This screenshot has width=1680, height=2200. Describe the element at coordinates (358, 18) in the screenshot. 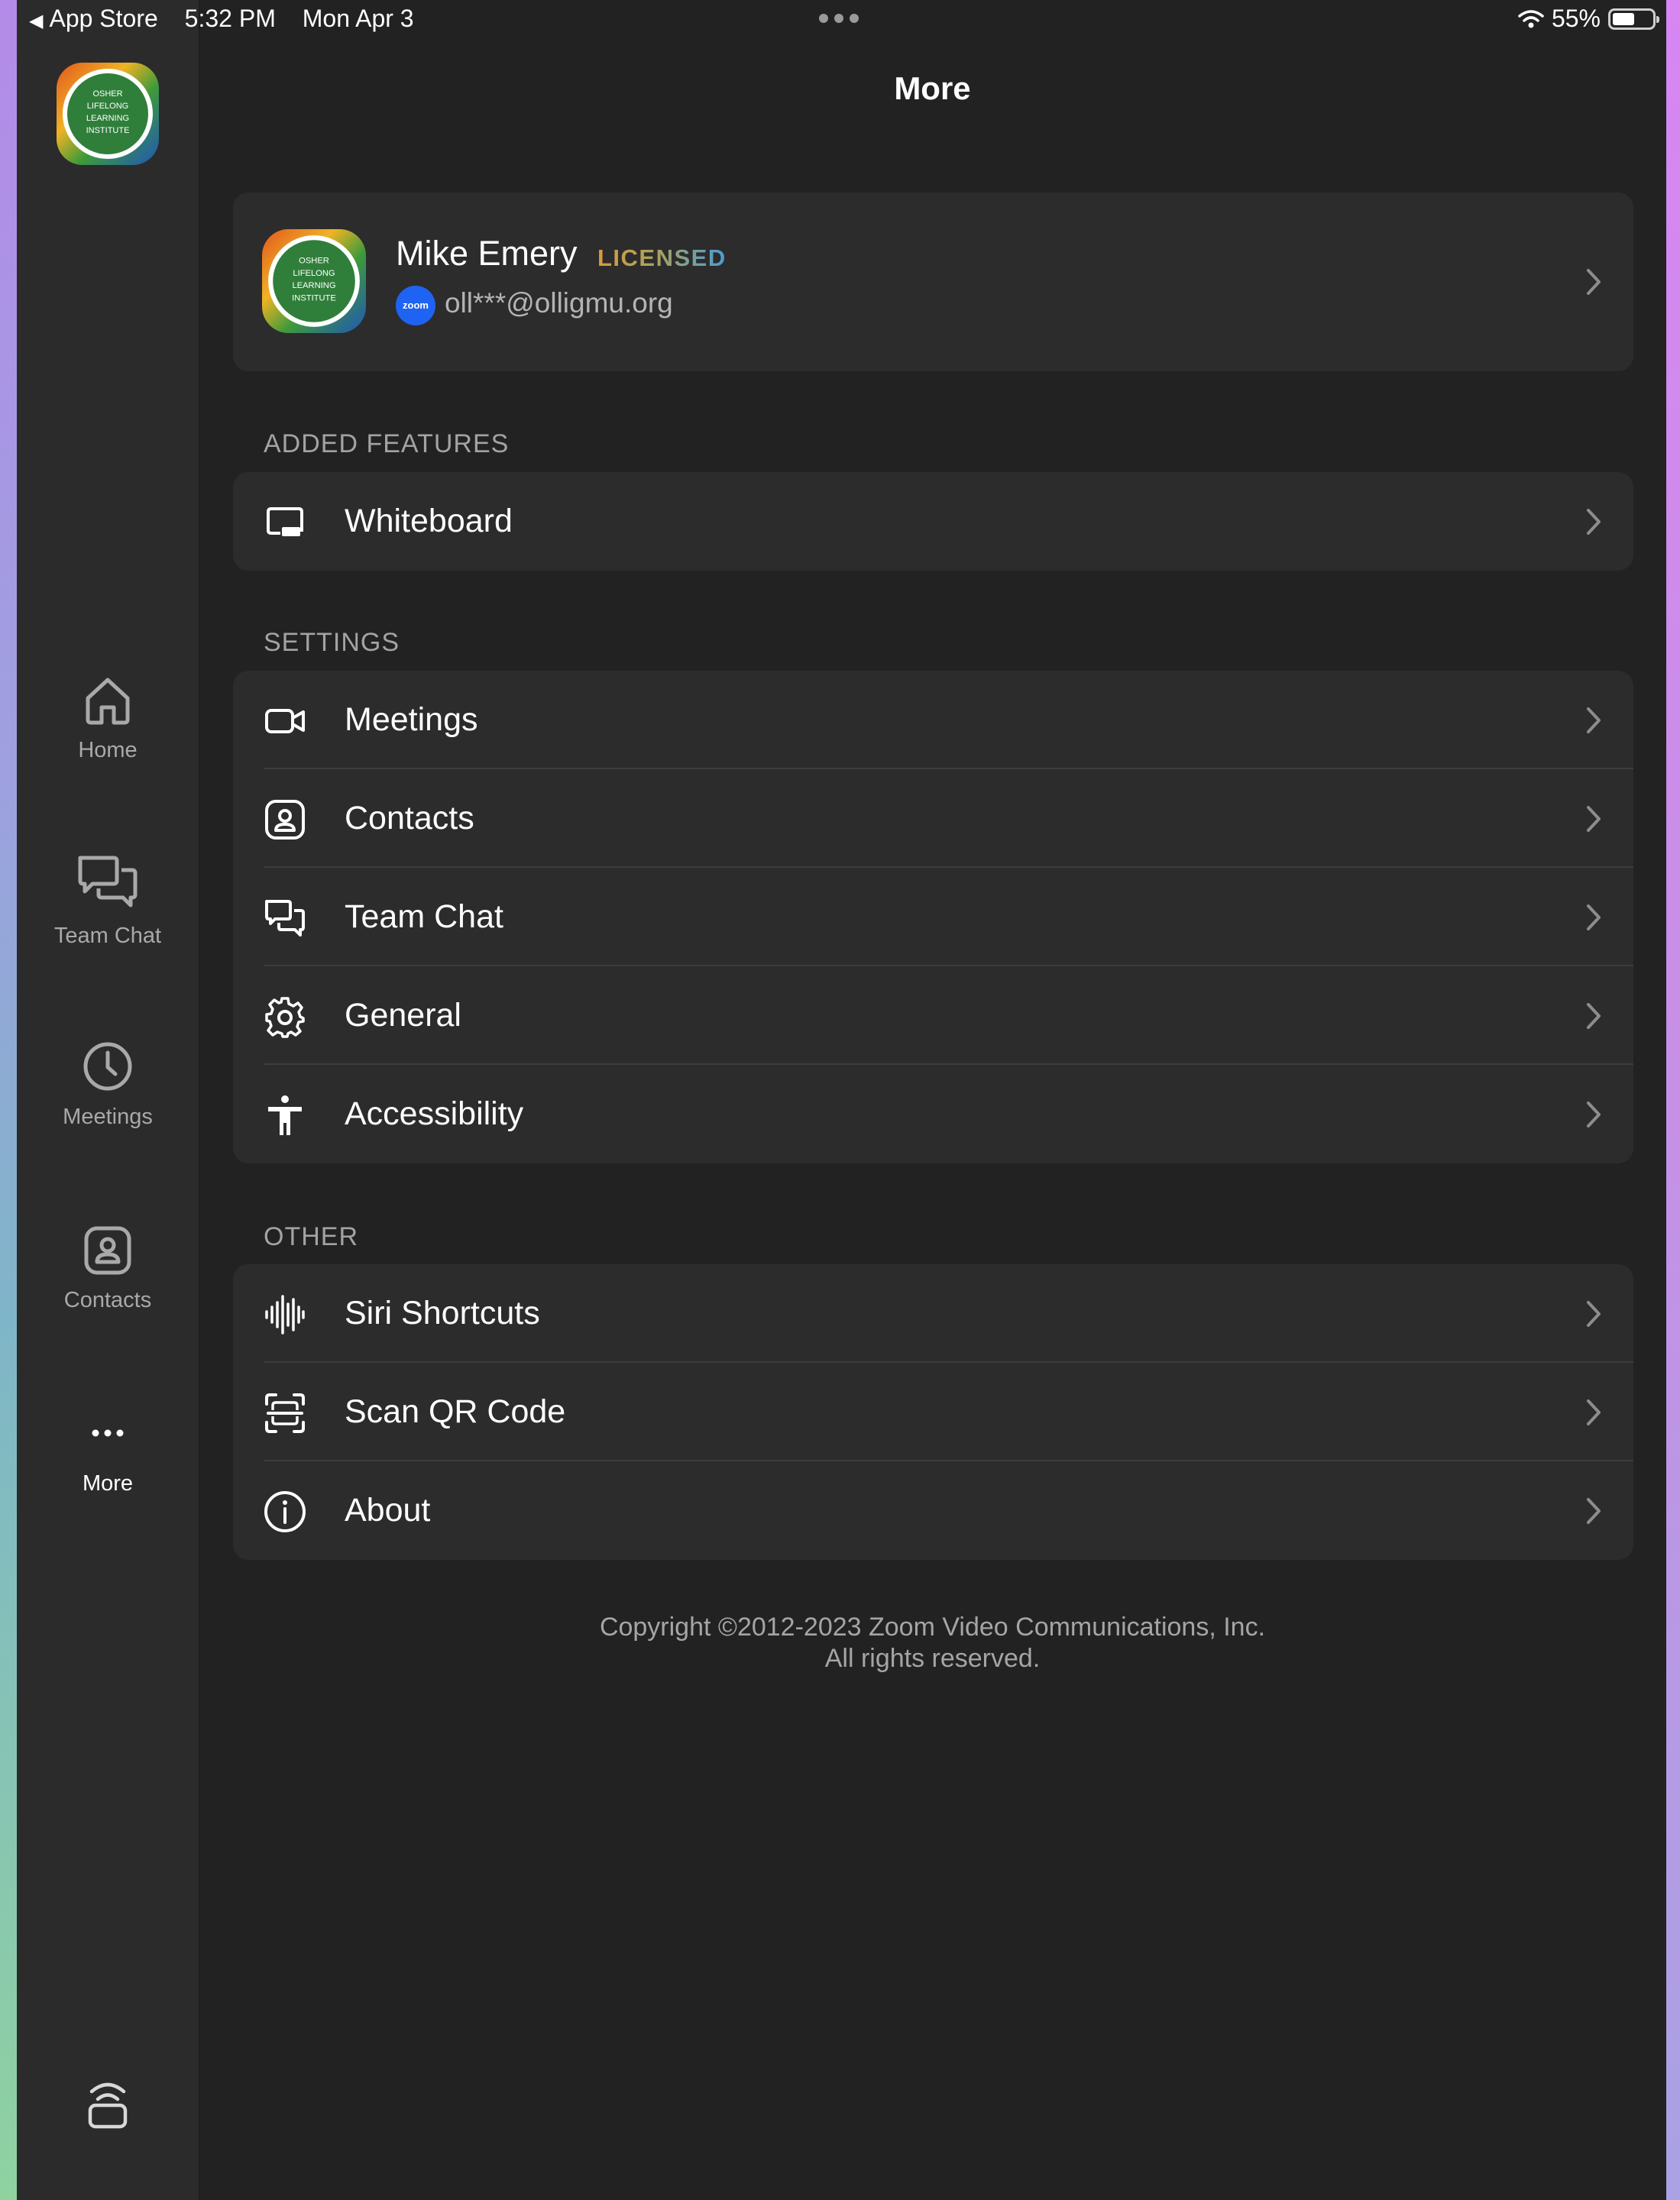

I see `status-date: Mon Apr 3` at that location.